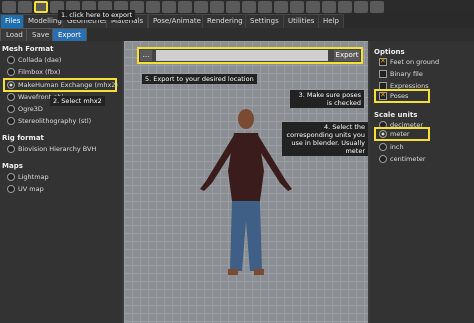 This screenshot has height=323, width=474. What do you see at coordinates (199, 79) in the screenshot?
I see `callout-5: 5. Export to your desired location` at bounding box center [199, 79].